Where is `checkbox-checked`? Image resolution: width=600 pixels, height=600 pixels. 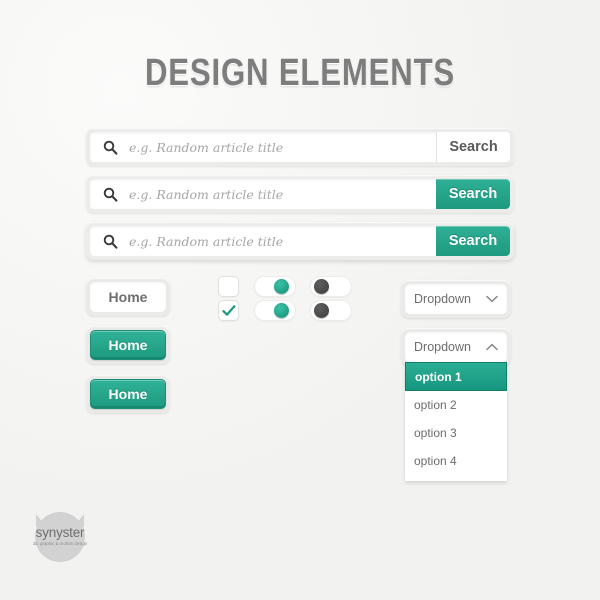 checkbox-checked is located at coordinates (228, 310).